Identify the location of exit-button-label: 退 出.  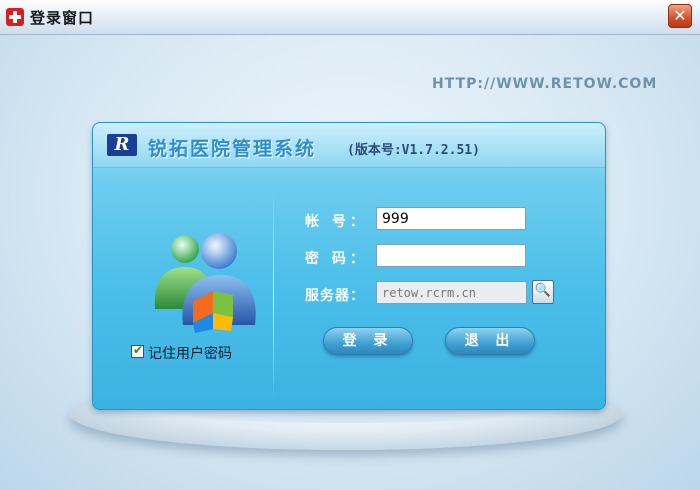
(490, 341).